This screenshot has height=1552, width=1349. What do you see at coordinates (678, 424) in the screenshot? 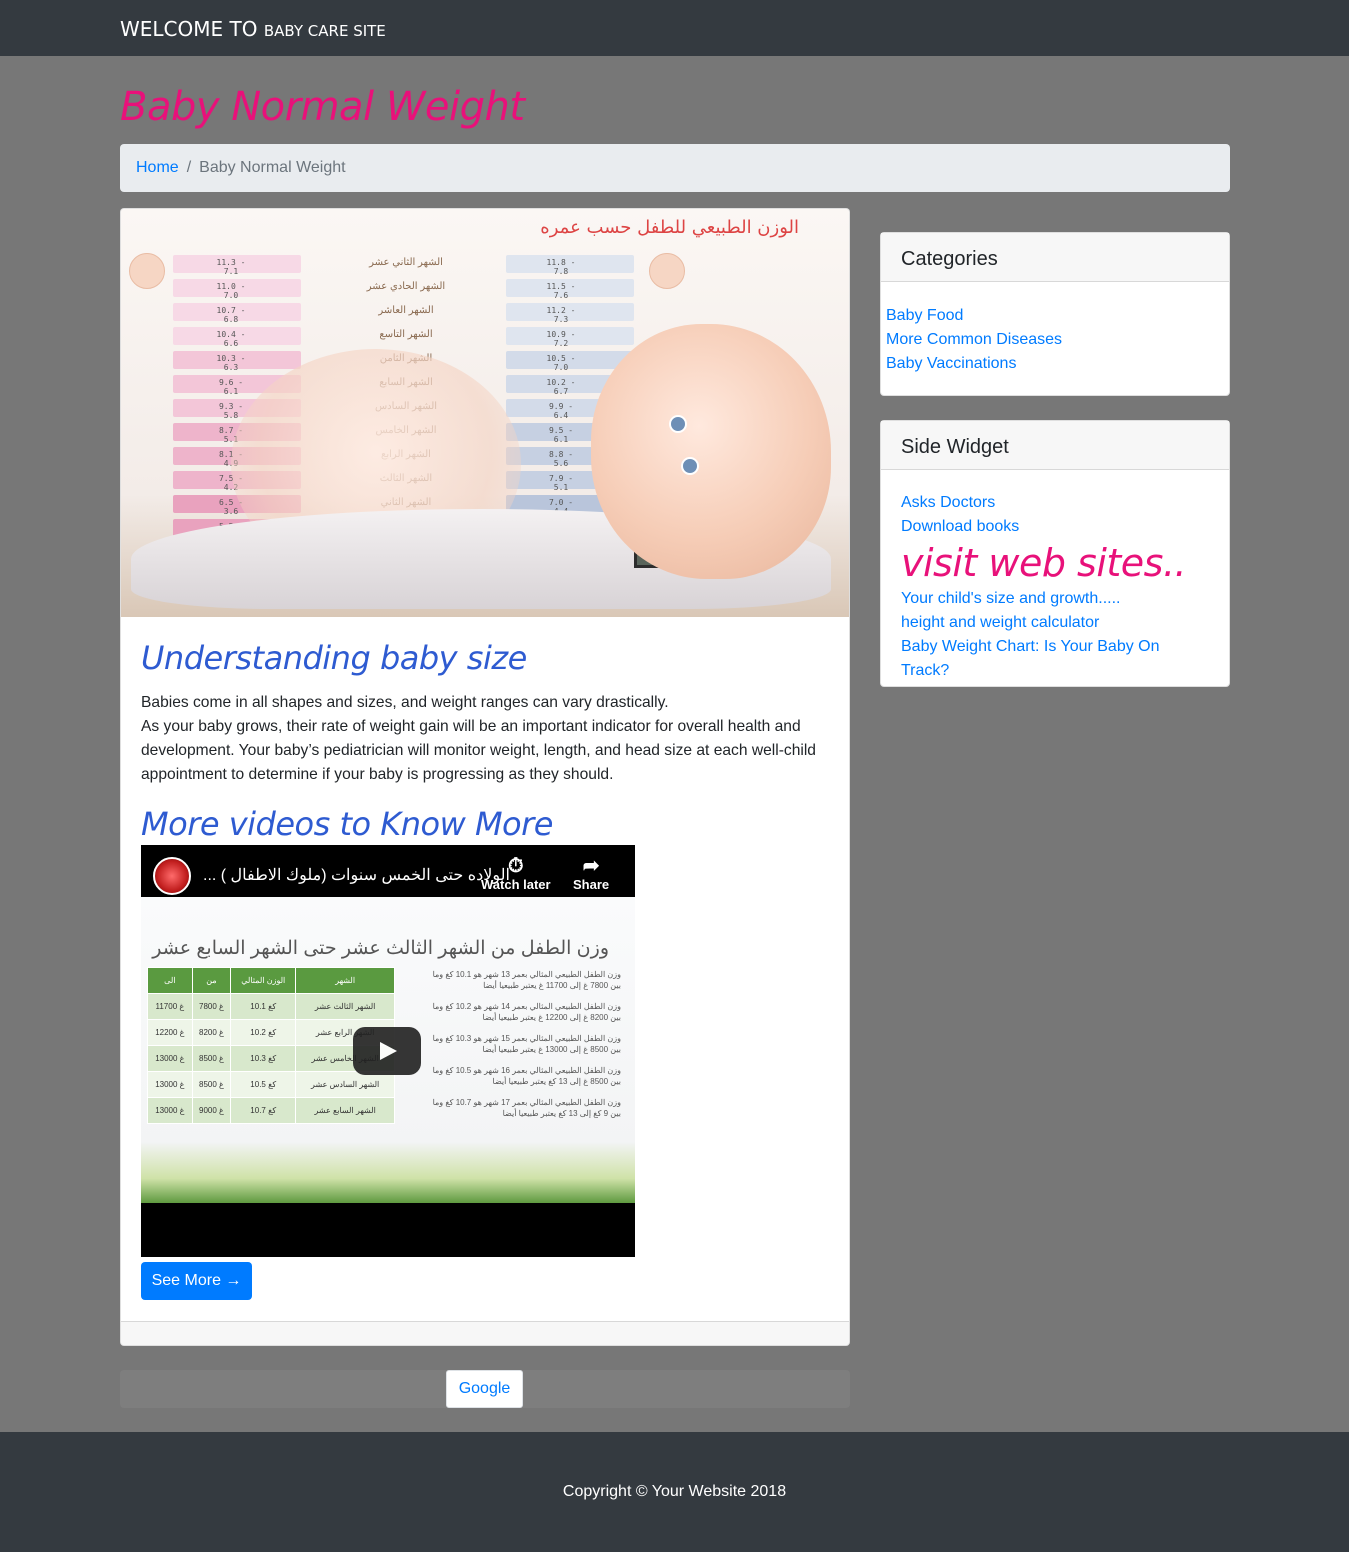
I see `baby-eye-right` at bounding box center [678, 424].